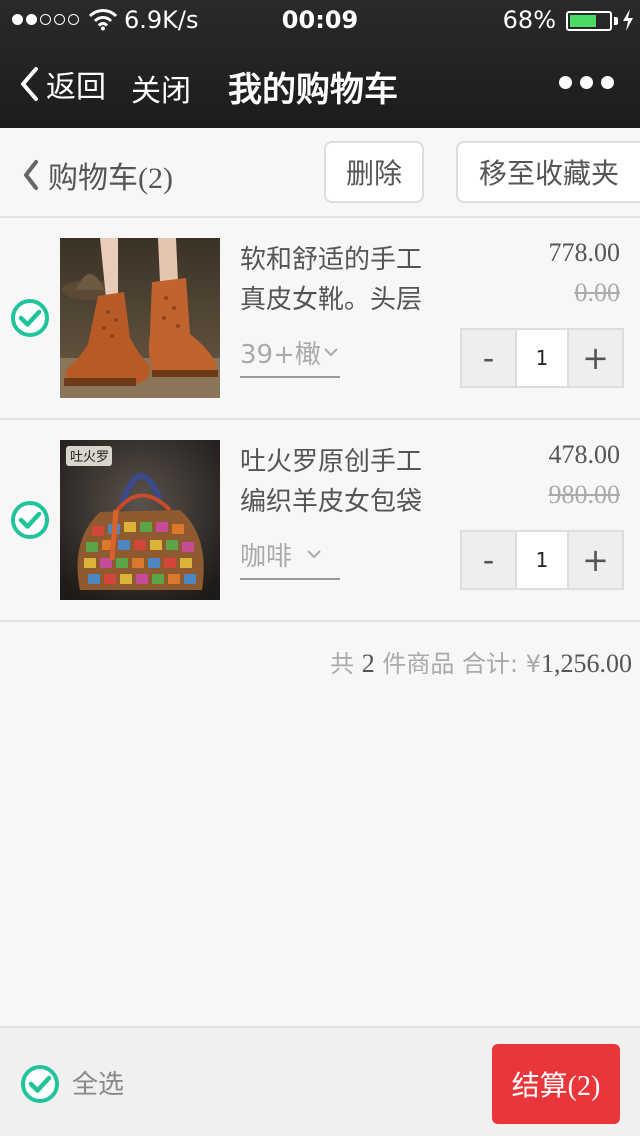 The height and width of the screenshot is (1136, 640). Describe the element at coordinates (340, 280) in the screenshot. I see `product-name: 软和舒适的手工真皮女靴。头层` at that location.